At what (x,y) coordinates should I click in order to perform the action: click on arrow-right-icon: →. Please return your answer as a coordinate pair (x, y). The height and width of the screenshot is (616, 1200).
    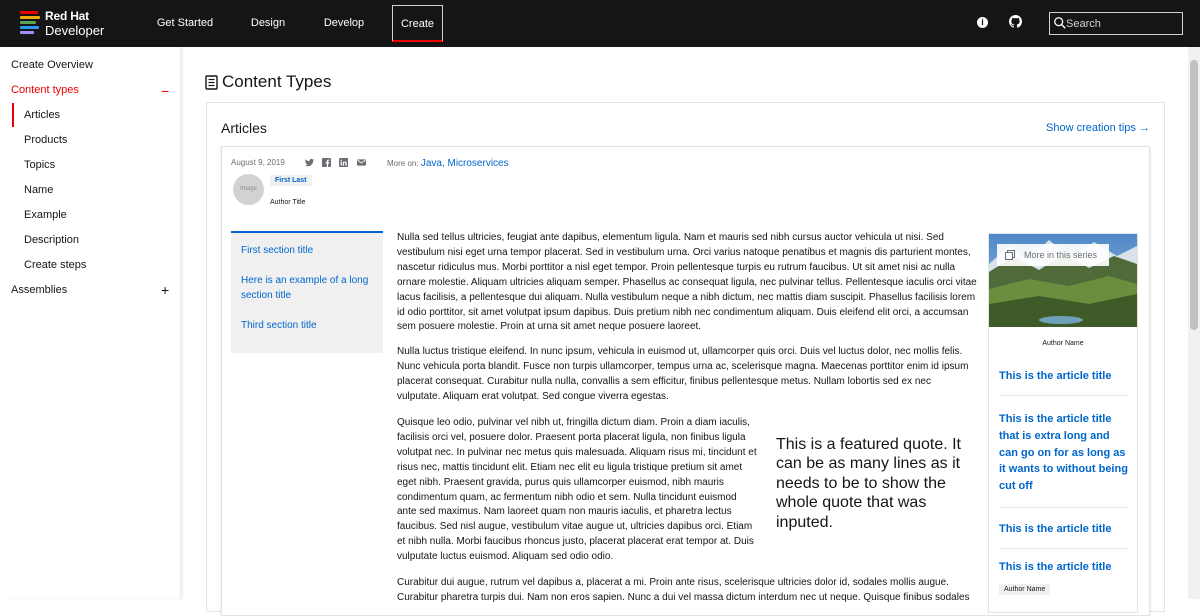
    Looking at the image, I should click on (1144, 128).